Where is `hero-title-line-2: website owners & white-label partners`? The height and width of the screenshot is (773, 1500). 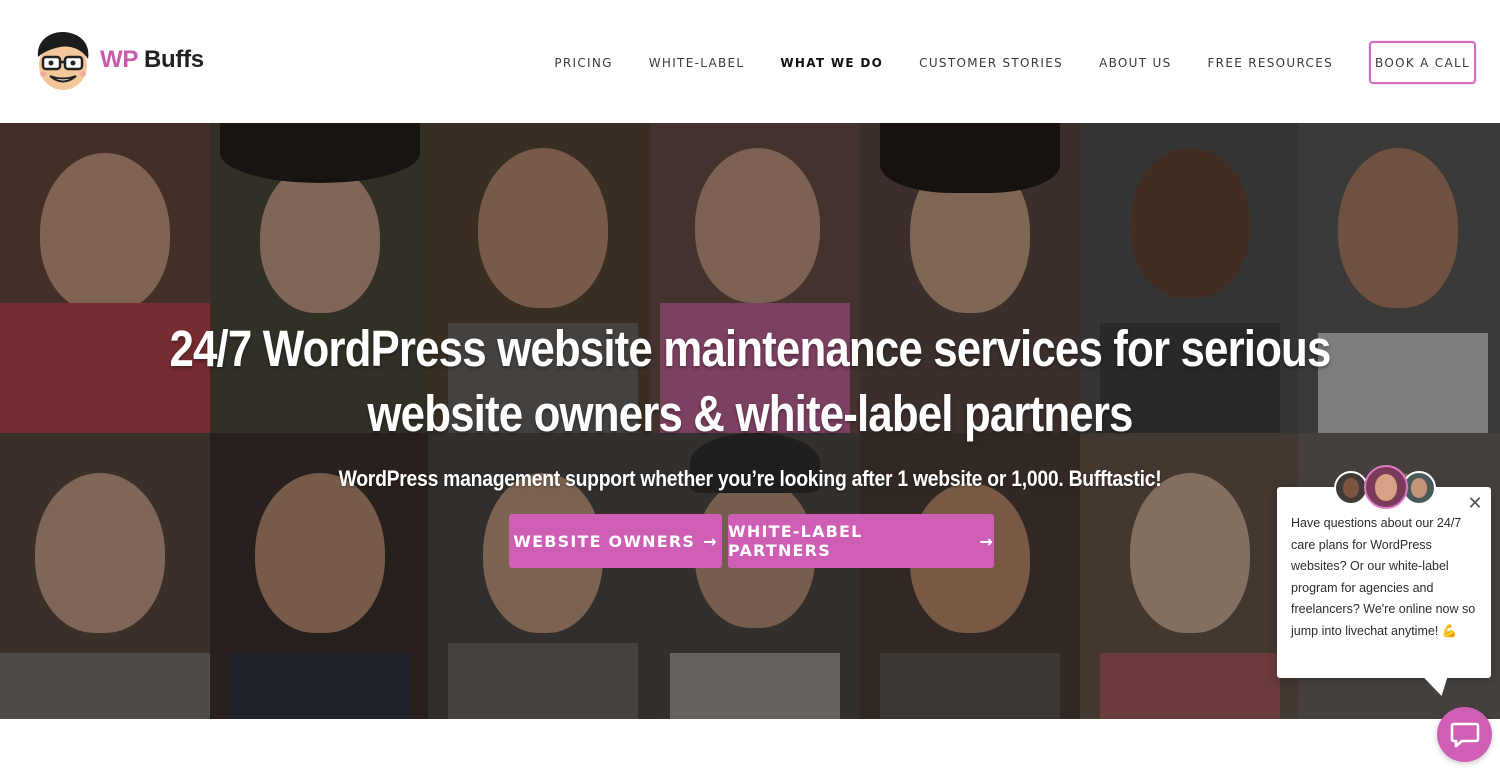
hero-title-line-2: website owners & white-label partners is located at coordinates (750, 413).